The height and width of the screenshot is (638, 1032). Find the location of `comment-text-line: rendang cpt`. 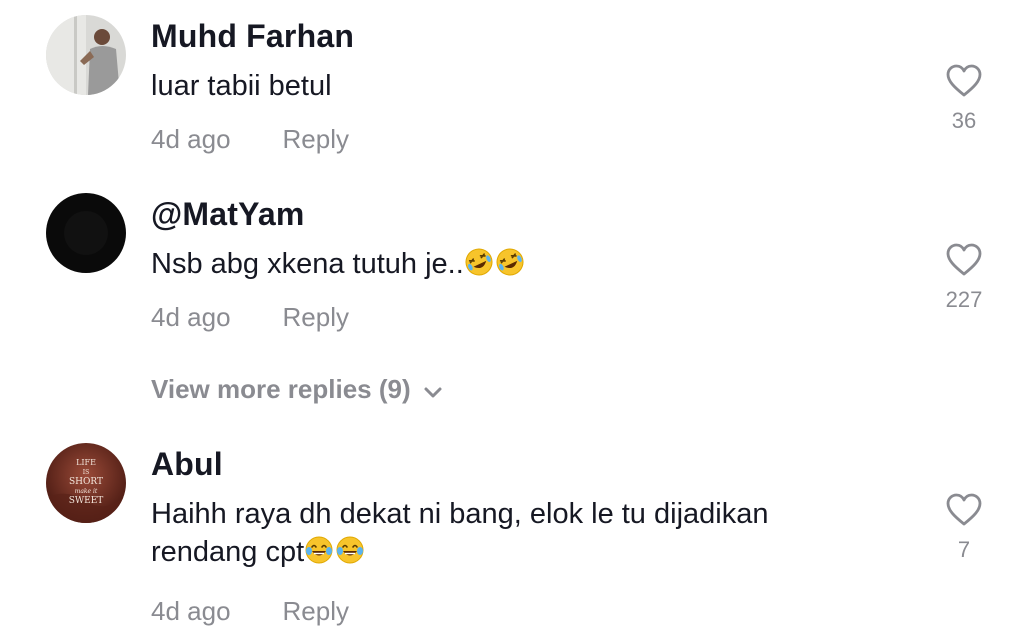

comment-text-line: rendang cpt is located at coordinates (501, 552).